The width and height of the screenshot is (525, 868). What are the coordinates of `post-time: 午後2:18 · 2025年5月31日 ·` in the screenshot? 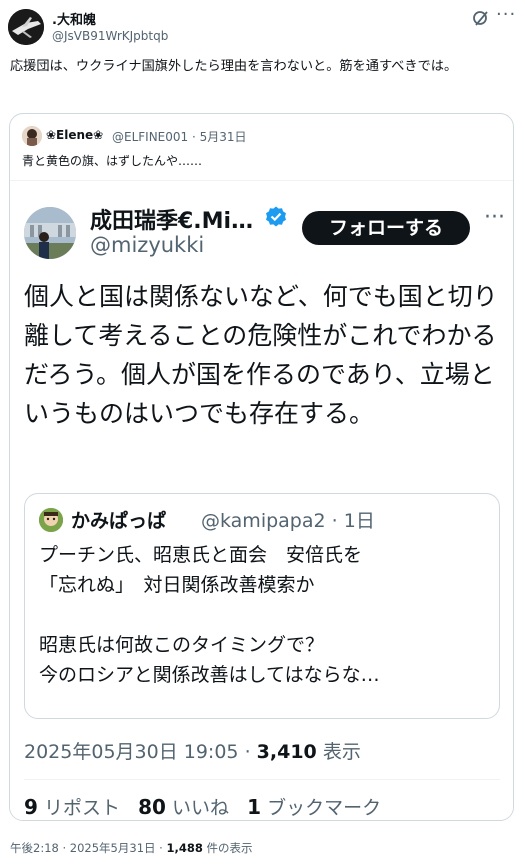 It's located at (88, 848).